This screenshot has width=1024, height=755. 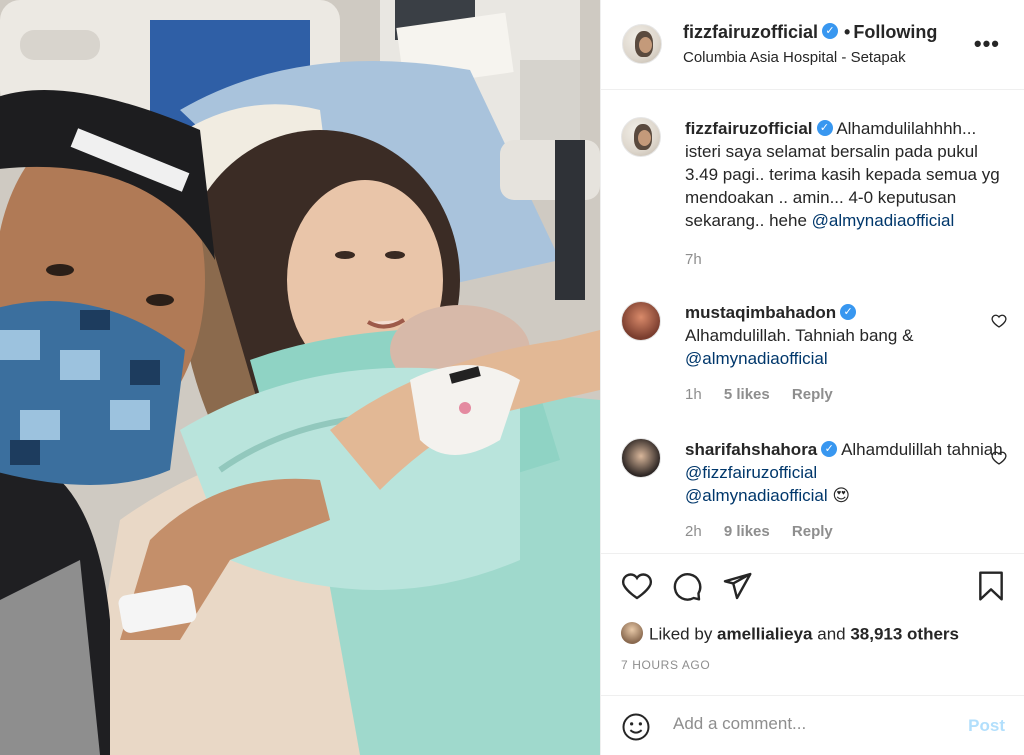 I want to click on post-button: Post, so click(x=986, y=726).